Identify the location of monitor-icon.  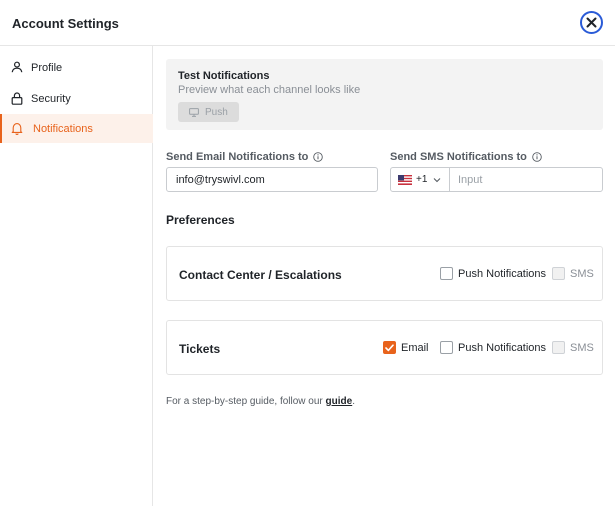
(194, 112).